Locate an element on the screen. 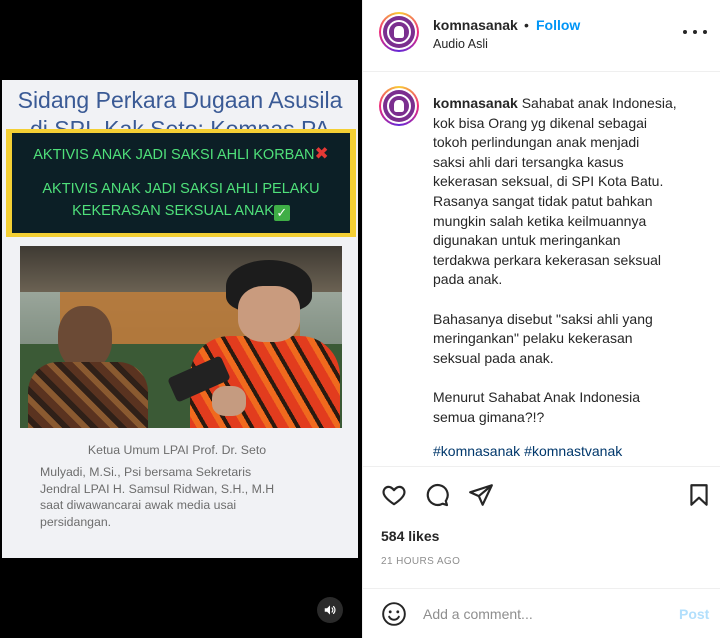 The width and height of the screenshot is (720, 638). news-photo is located at coordinates (181, 337).